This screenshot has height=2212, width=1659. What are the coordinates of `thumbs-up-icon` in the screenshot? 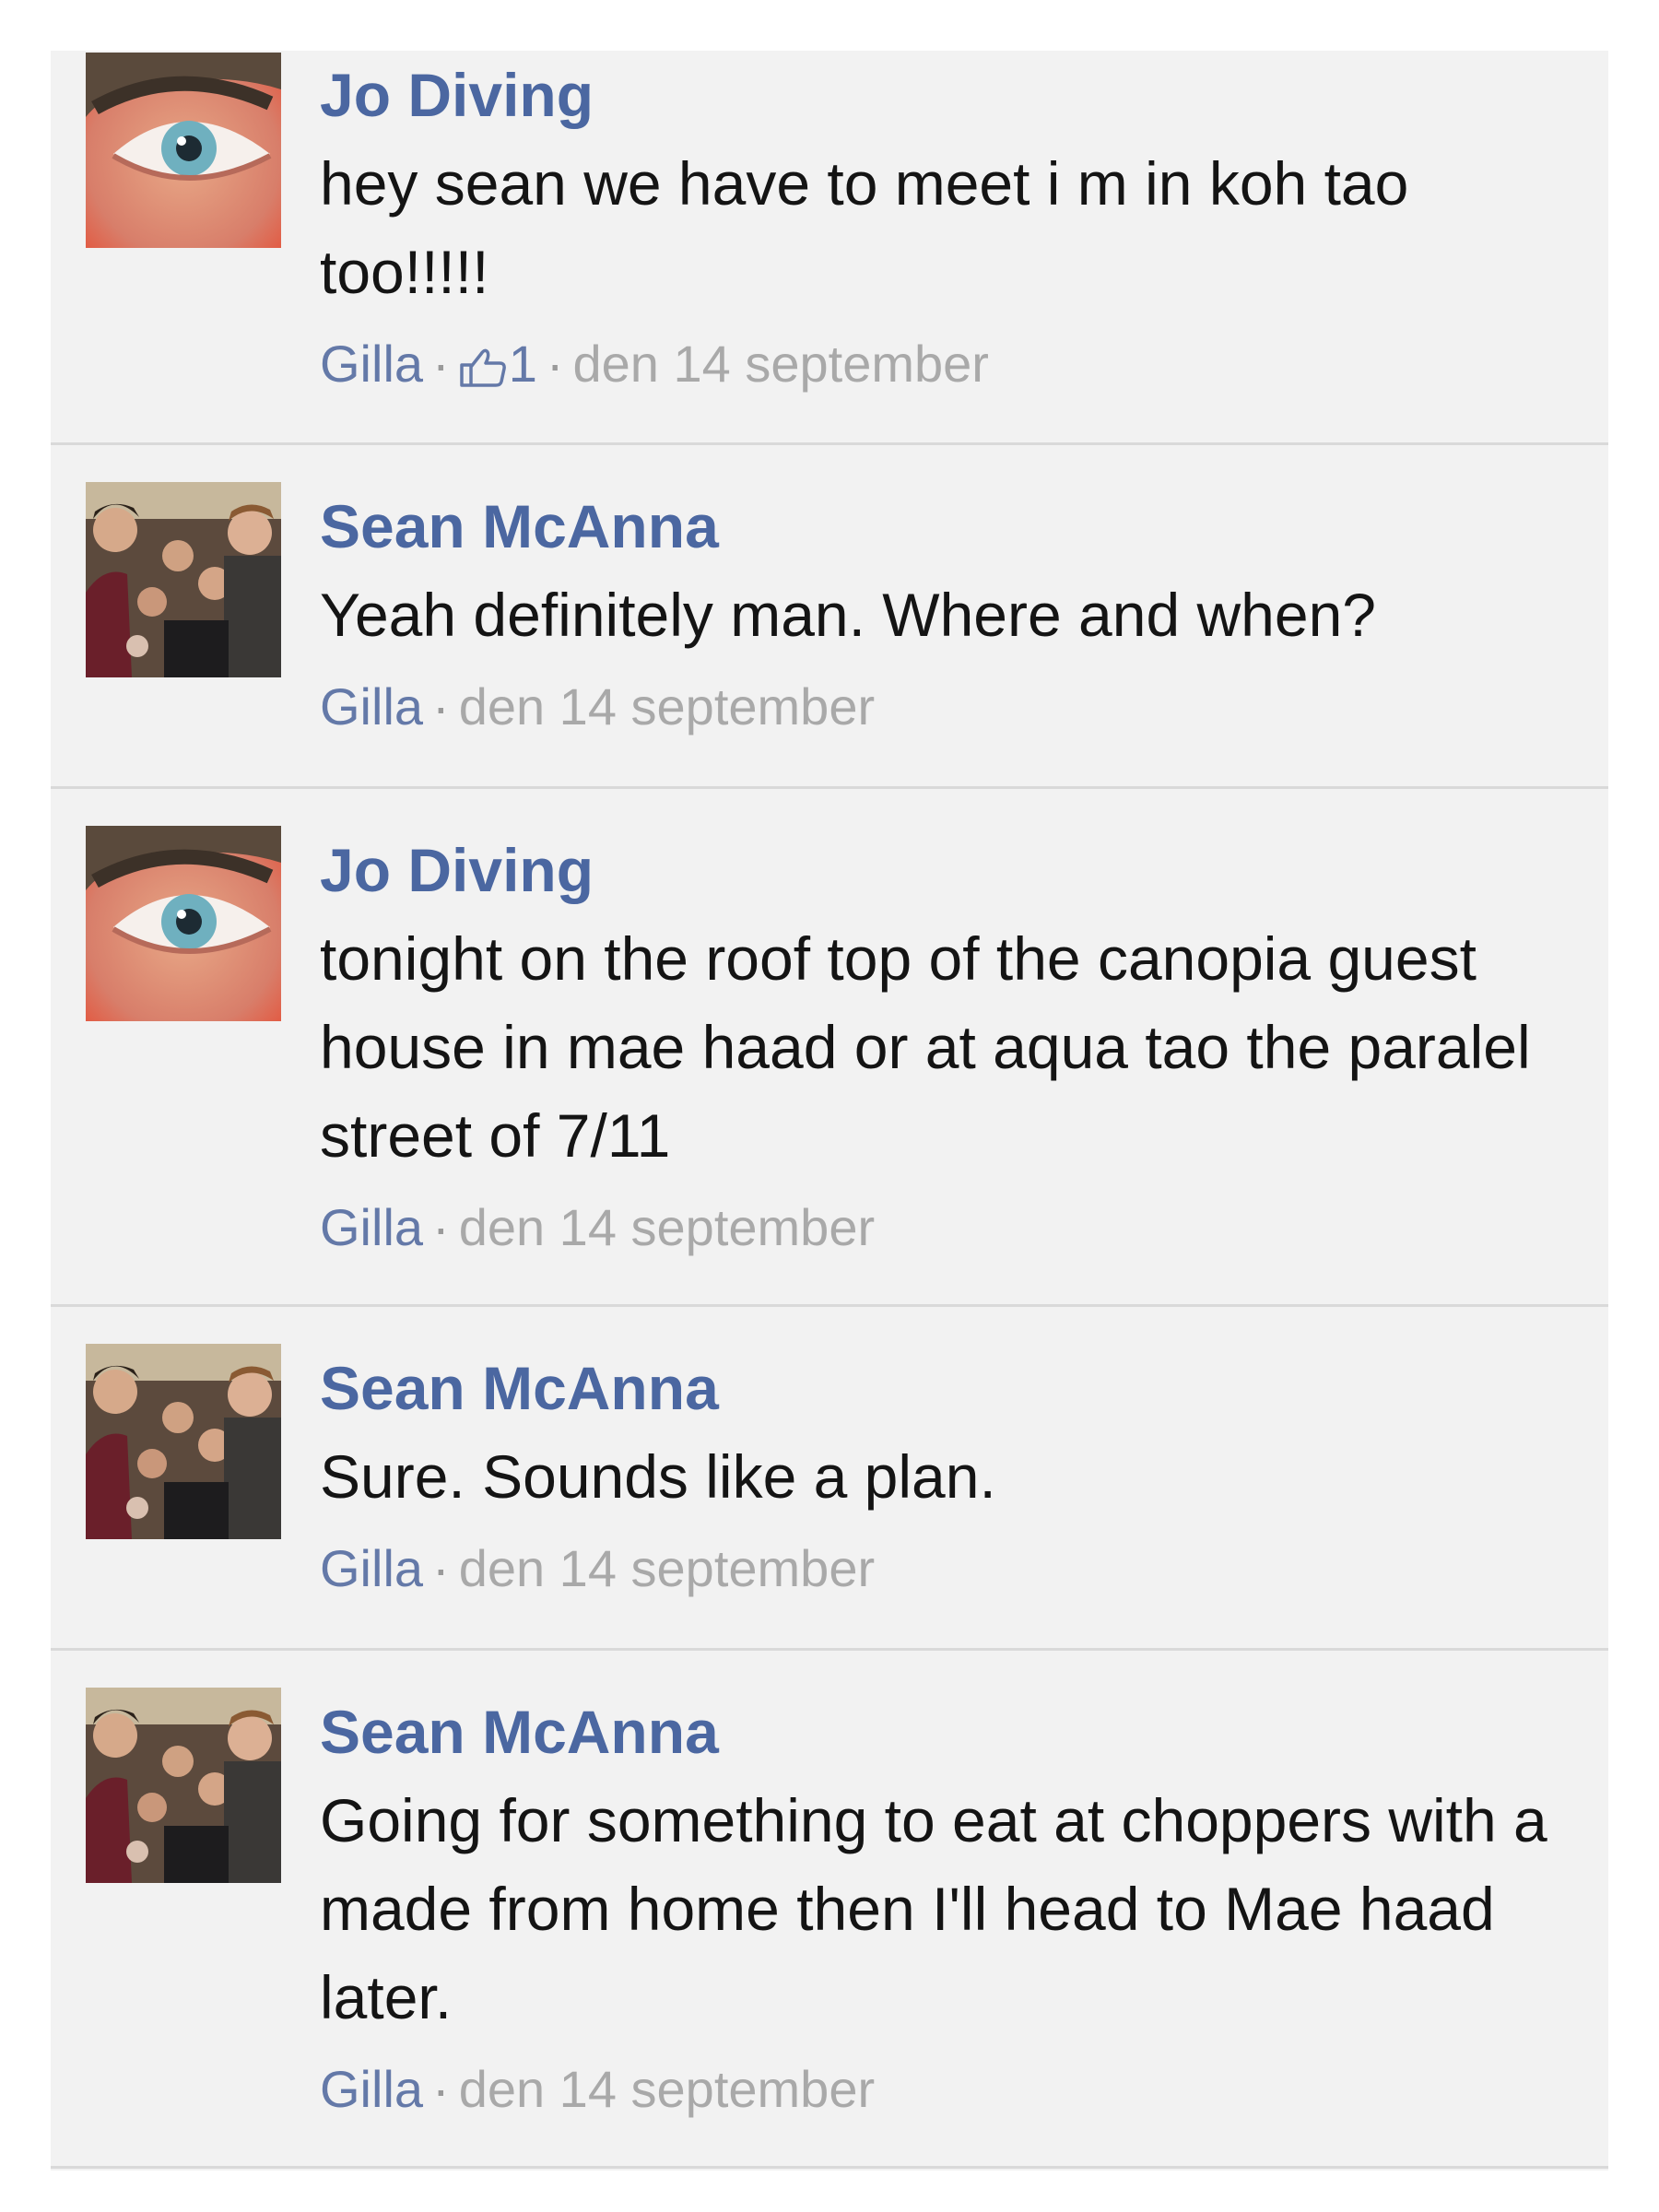 It's located at (482, 367).